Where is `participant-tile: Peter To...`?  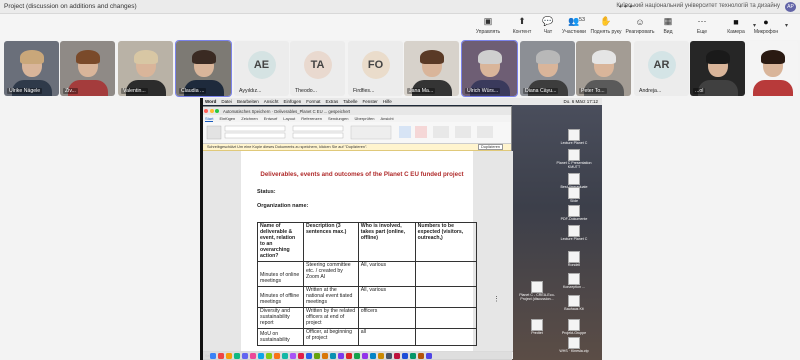
participant-tile: Peter To... is located at coordinates (603, 68).